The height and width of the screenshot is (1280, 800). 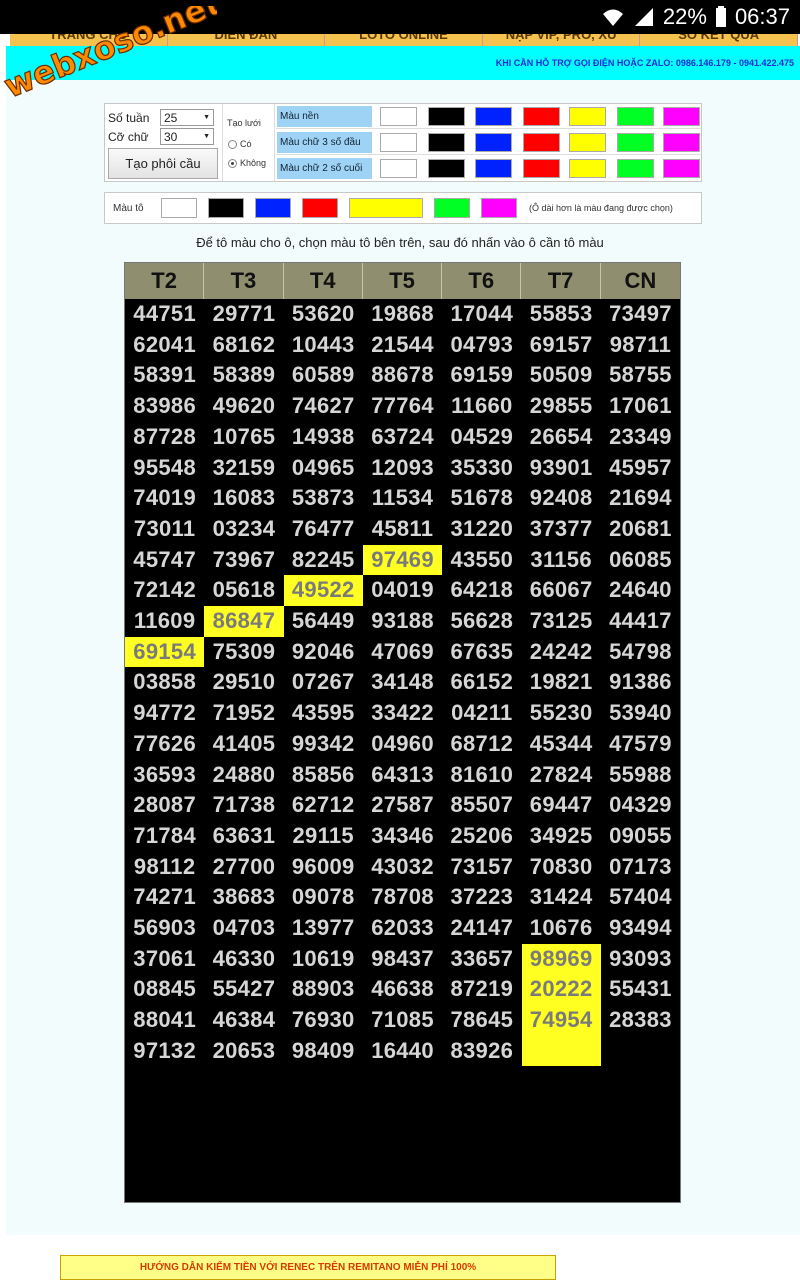 What do you see at coordinates (561, 437) in the screenshot?
I see `grid-cell: 26654` at bounding box center [561, 437].